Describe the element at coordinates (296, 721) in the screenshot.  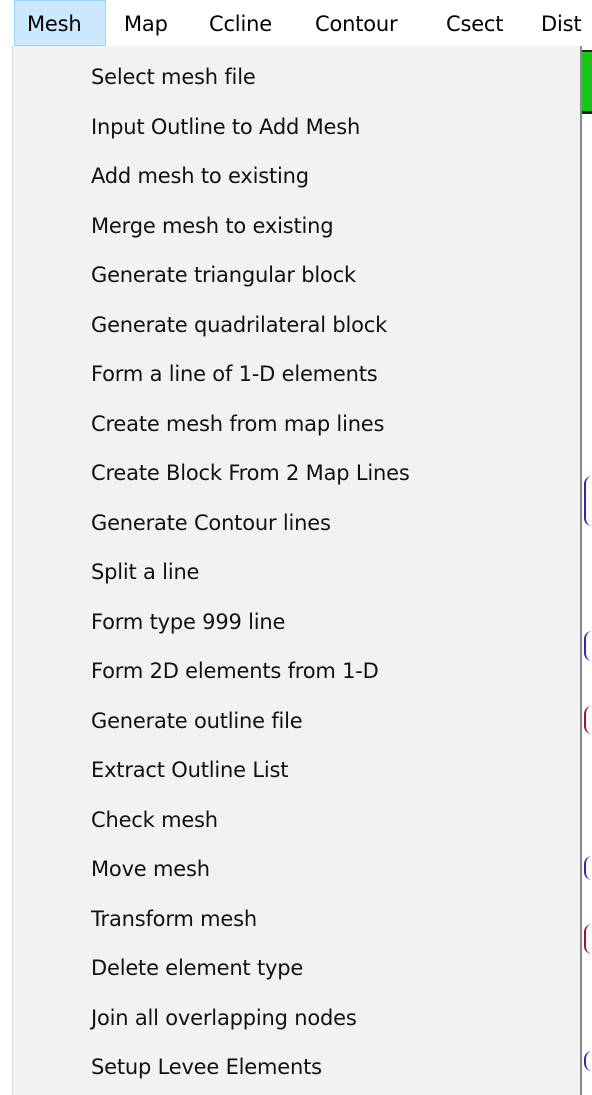
I see `menu-item-generate-outline-file: Generate outline file` at that location.